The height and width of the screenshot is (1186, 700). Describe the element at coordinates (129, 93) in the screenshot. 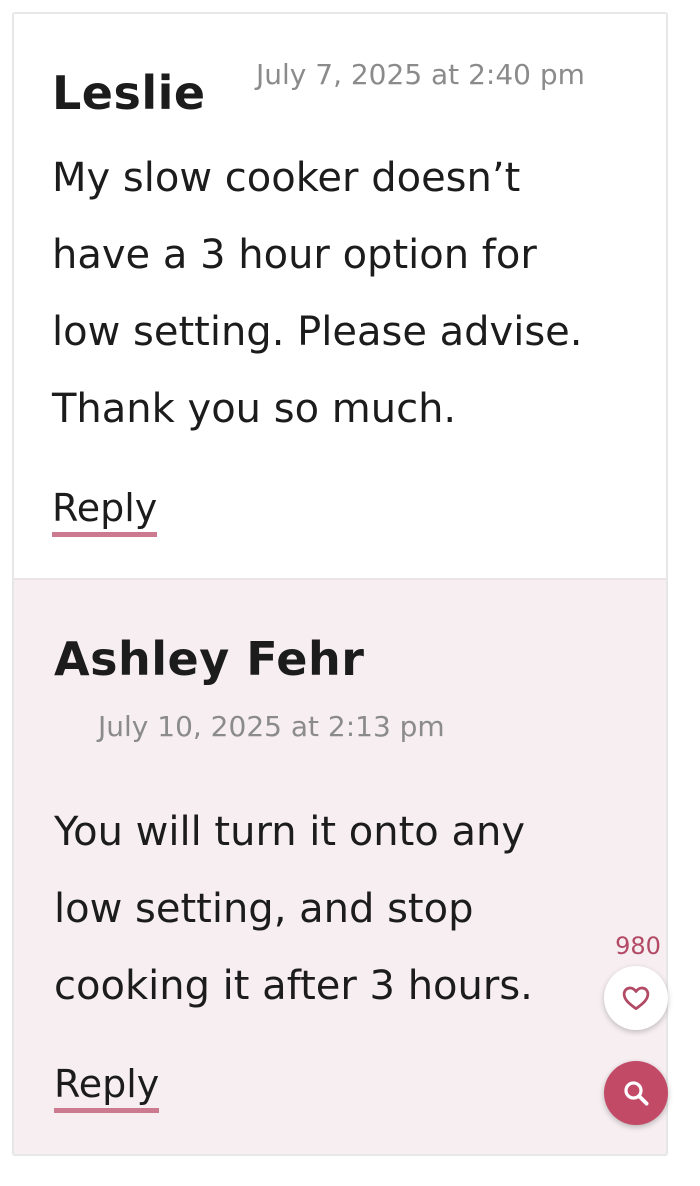

I see `comment-author: Leslie` at that location.